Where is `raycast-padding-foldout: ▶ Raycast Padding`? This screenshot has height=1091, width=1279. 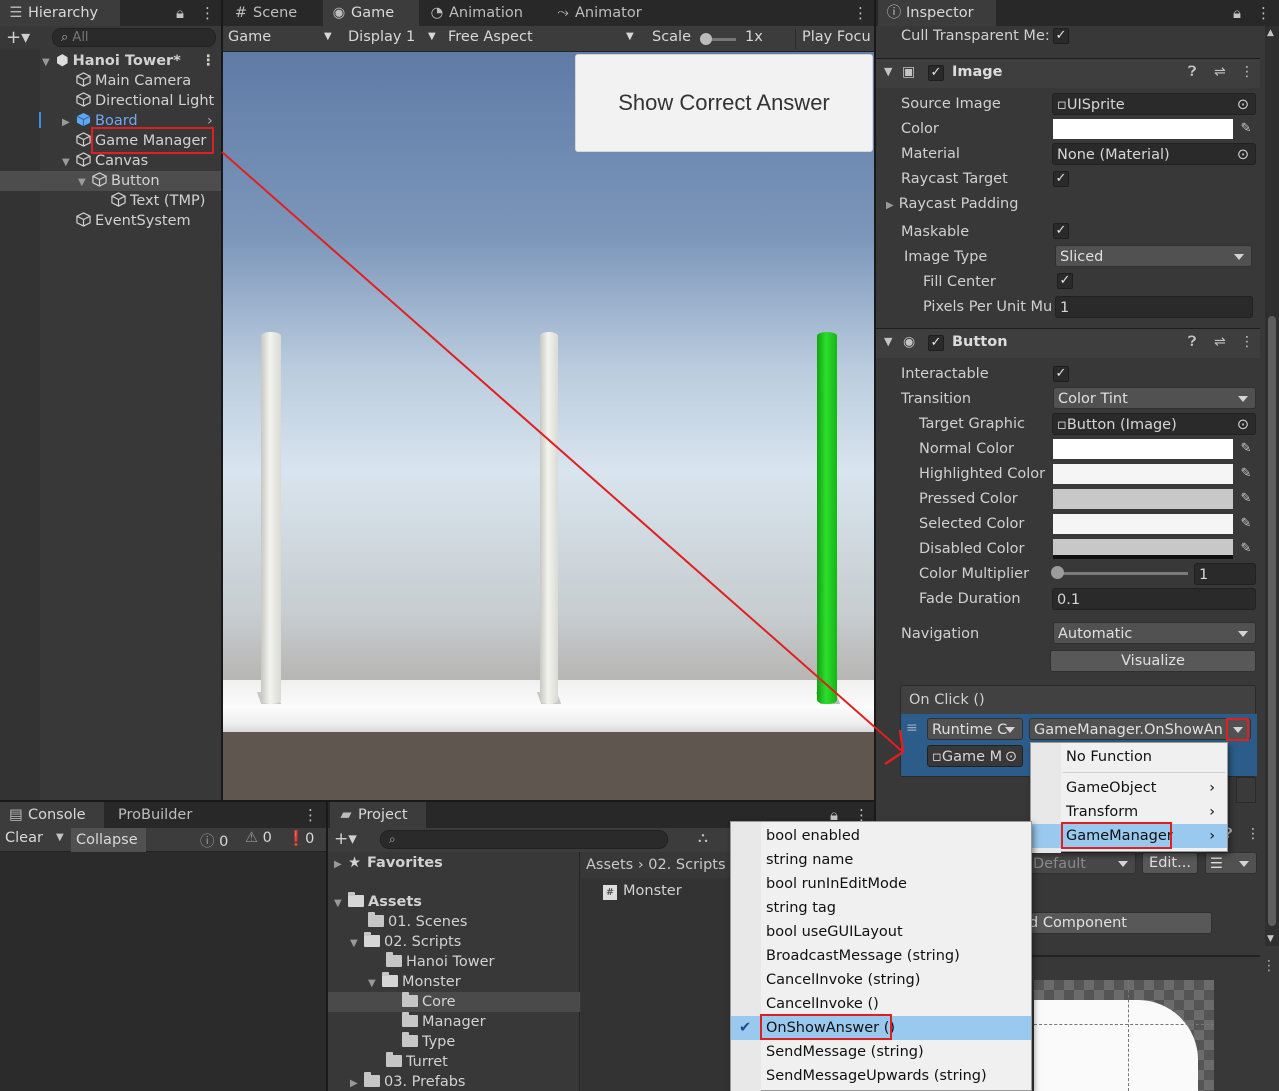 raycast-padding-foldout: ▶ Raycast Padding is located at coordinates (952, 204).